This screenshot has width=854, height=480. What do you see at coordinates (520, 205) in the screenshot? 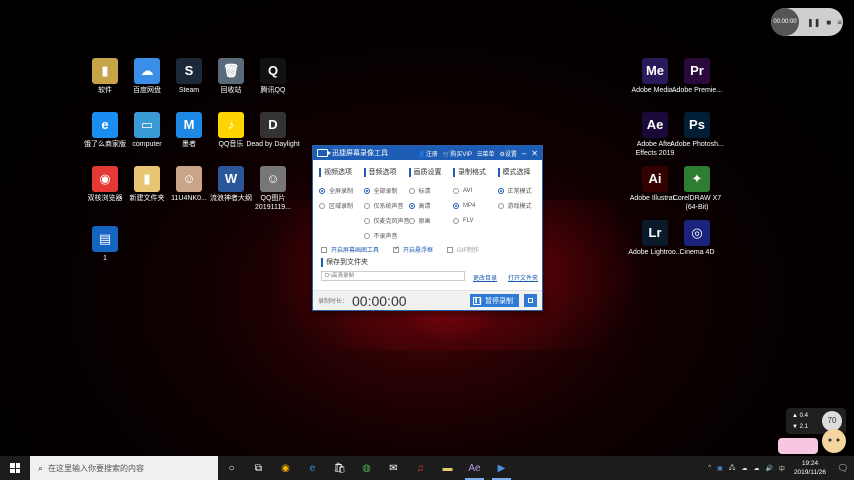
I see `radio-option: 游戏模式` at bounding box center [520, 205].